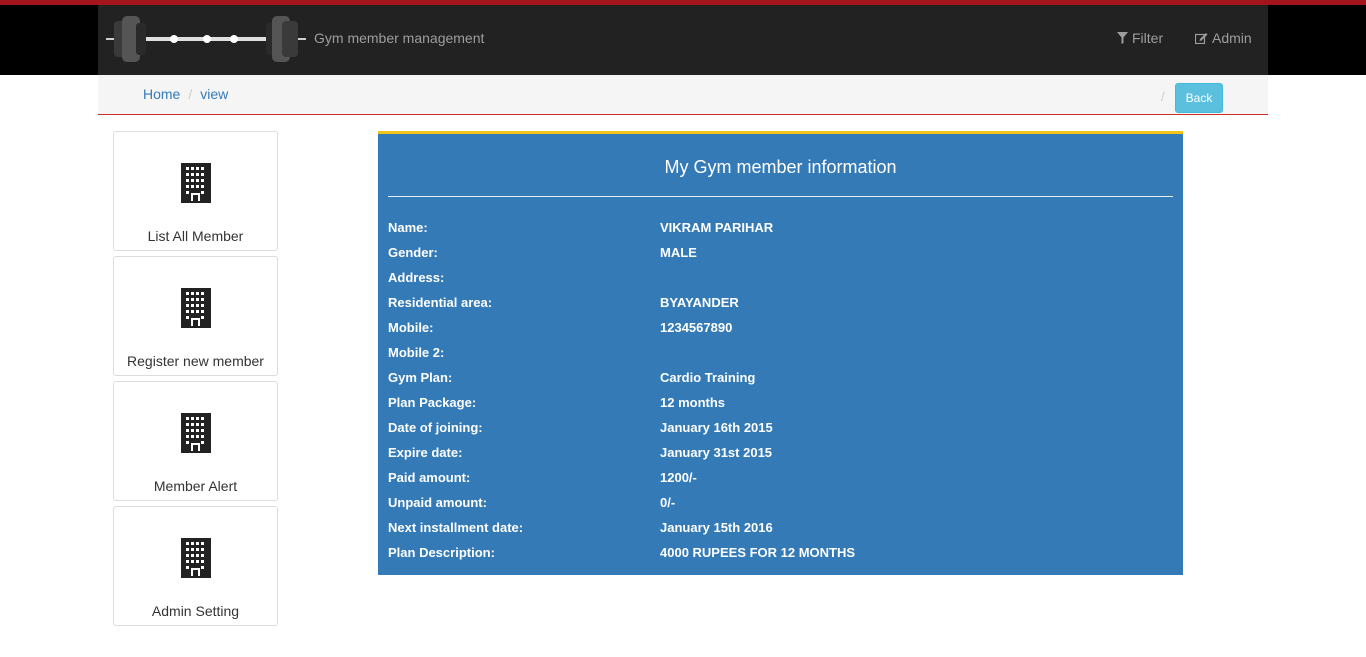 This screenshot has width=1366, height=657. Describe the element at coordinates (778, 330) in the screenshot. I see `info-row-mobile: Mobile: 1234567890` at that location.